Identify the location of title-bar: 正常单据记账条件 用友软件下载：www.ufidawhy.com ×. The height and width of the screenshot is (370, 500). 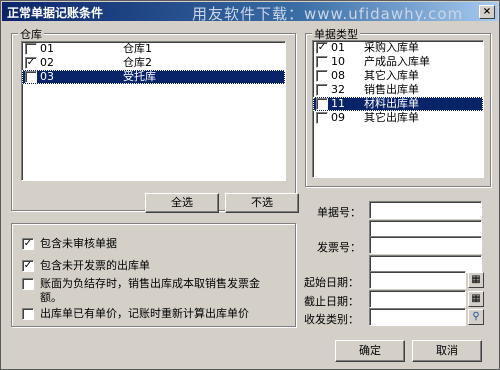
(250, 12).